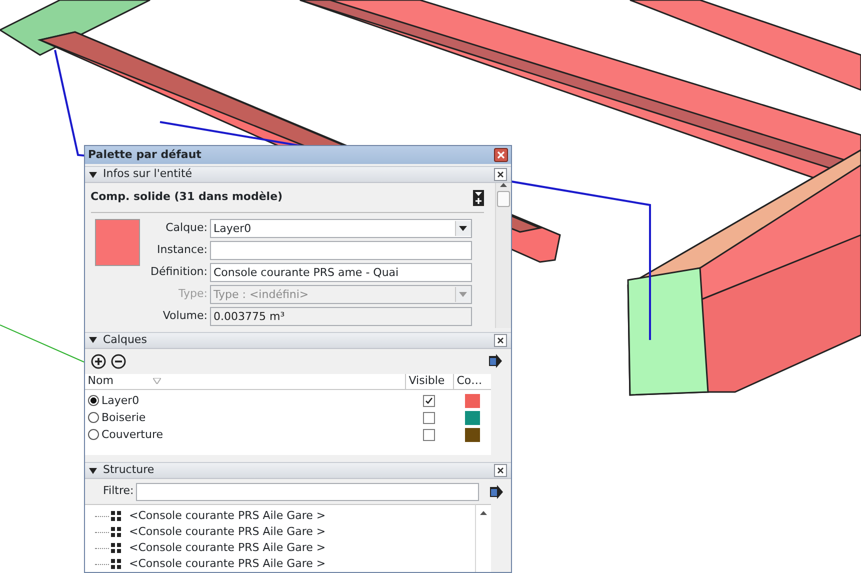 This screenshot has height=573, width=861. I want to click on entity-heading: Comp. solide (31 dans modèle), so click(186, 197).